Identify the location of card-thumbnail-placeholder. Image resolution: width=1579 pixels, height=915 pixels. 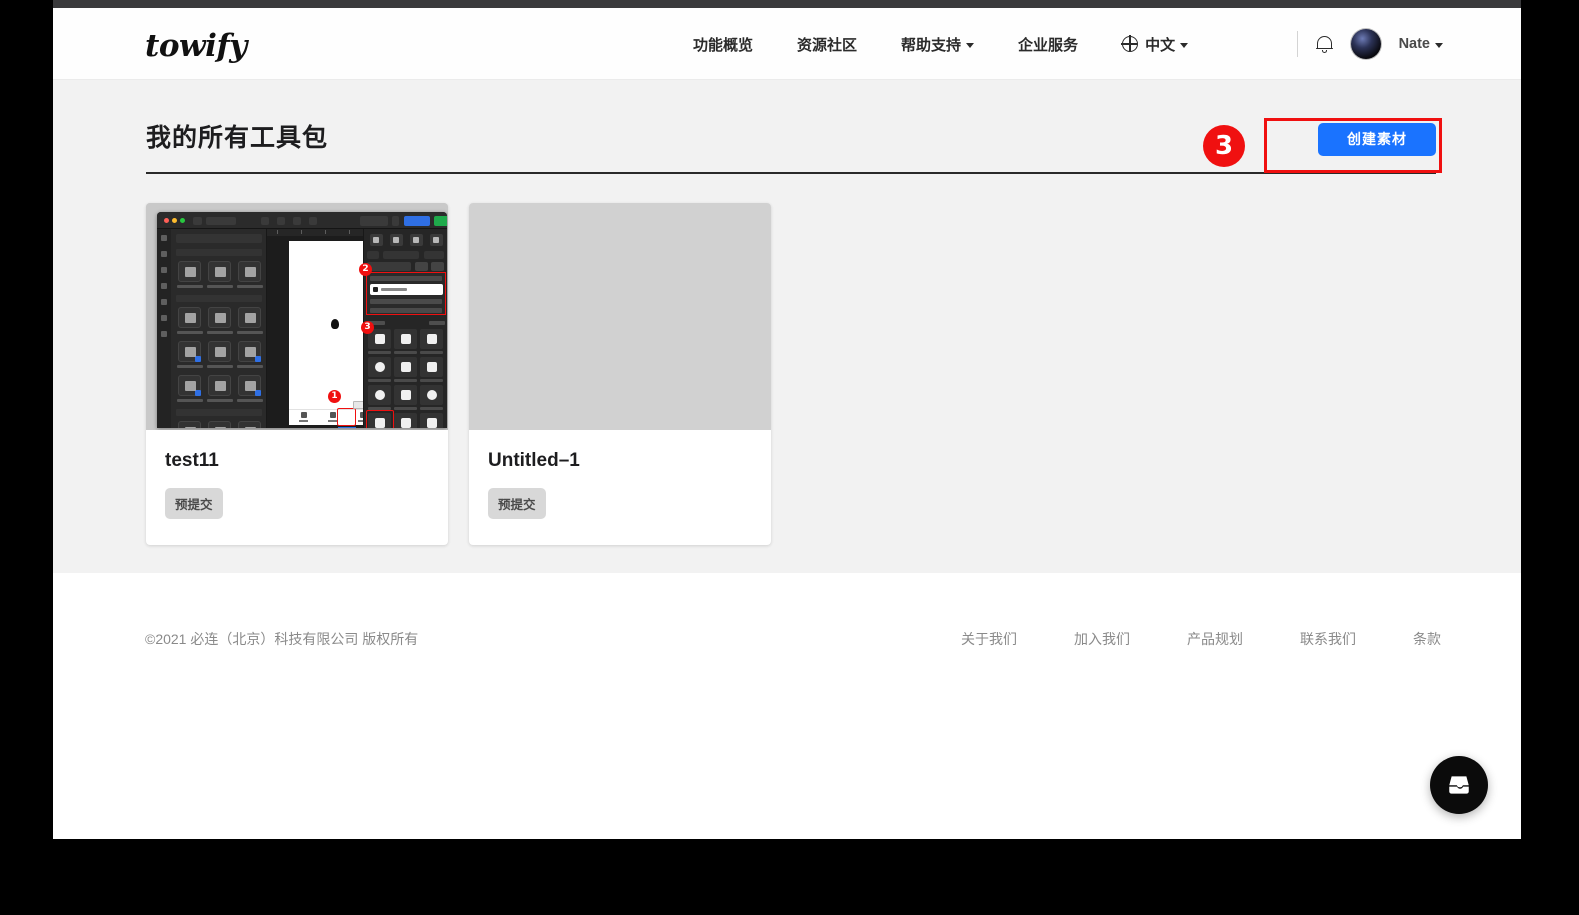
(620, 316).